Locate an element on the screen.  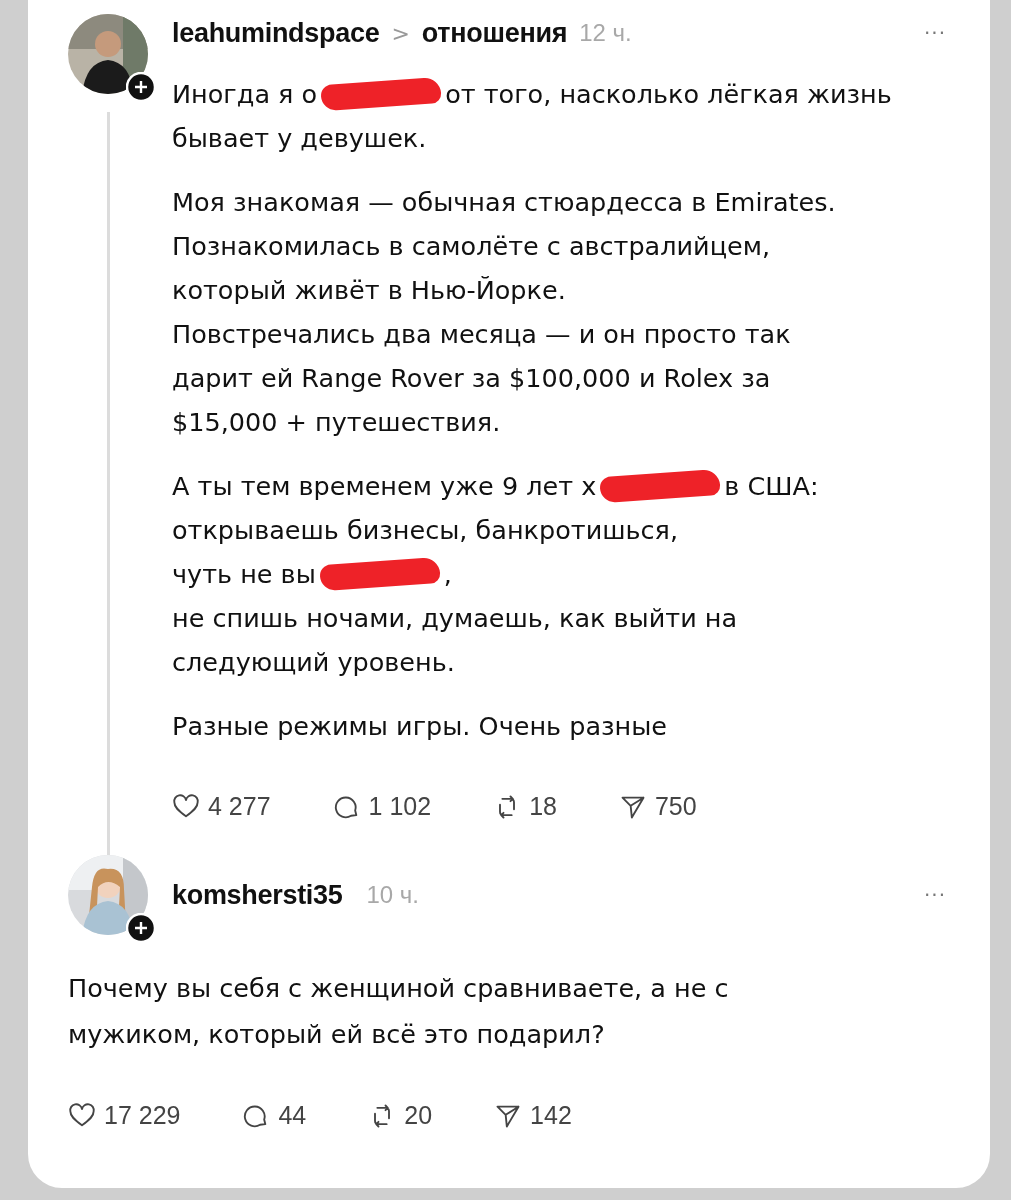
share-button: 142 is located at coordinates (533, 1115).